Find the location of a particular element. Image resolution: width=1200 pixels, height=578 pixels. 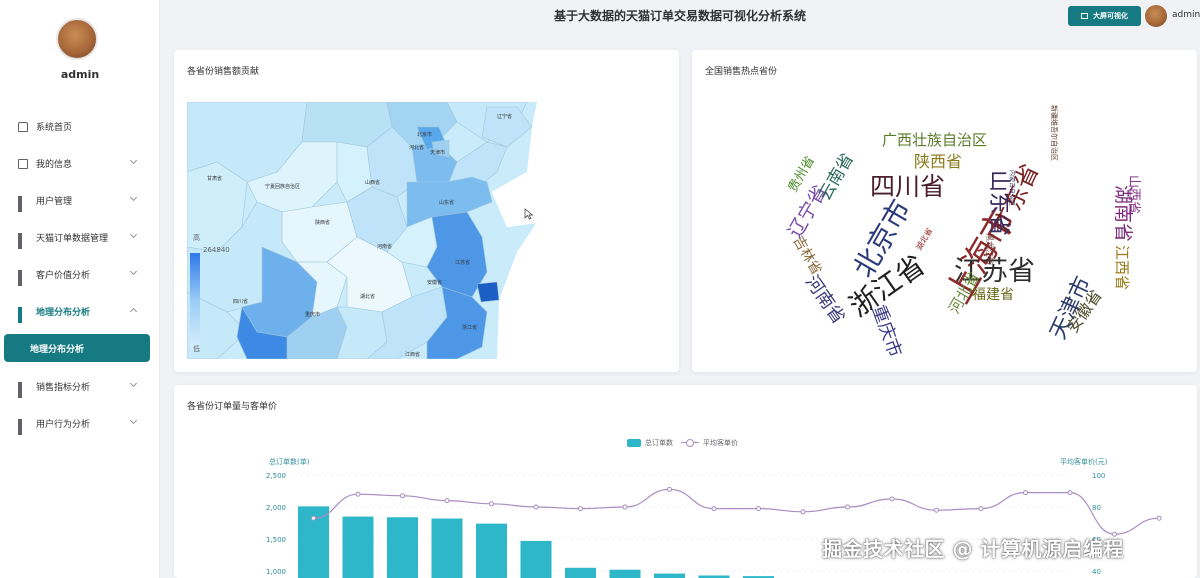

province-label: 陕西省 is located at coordinates (322, 222).